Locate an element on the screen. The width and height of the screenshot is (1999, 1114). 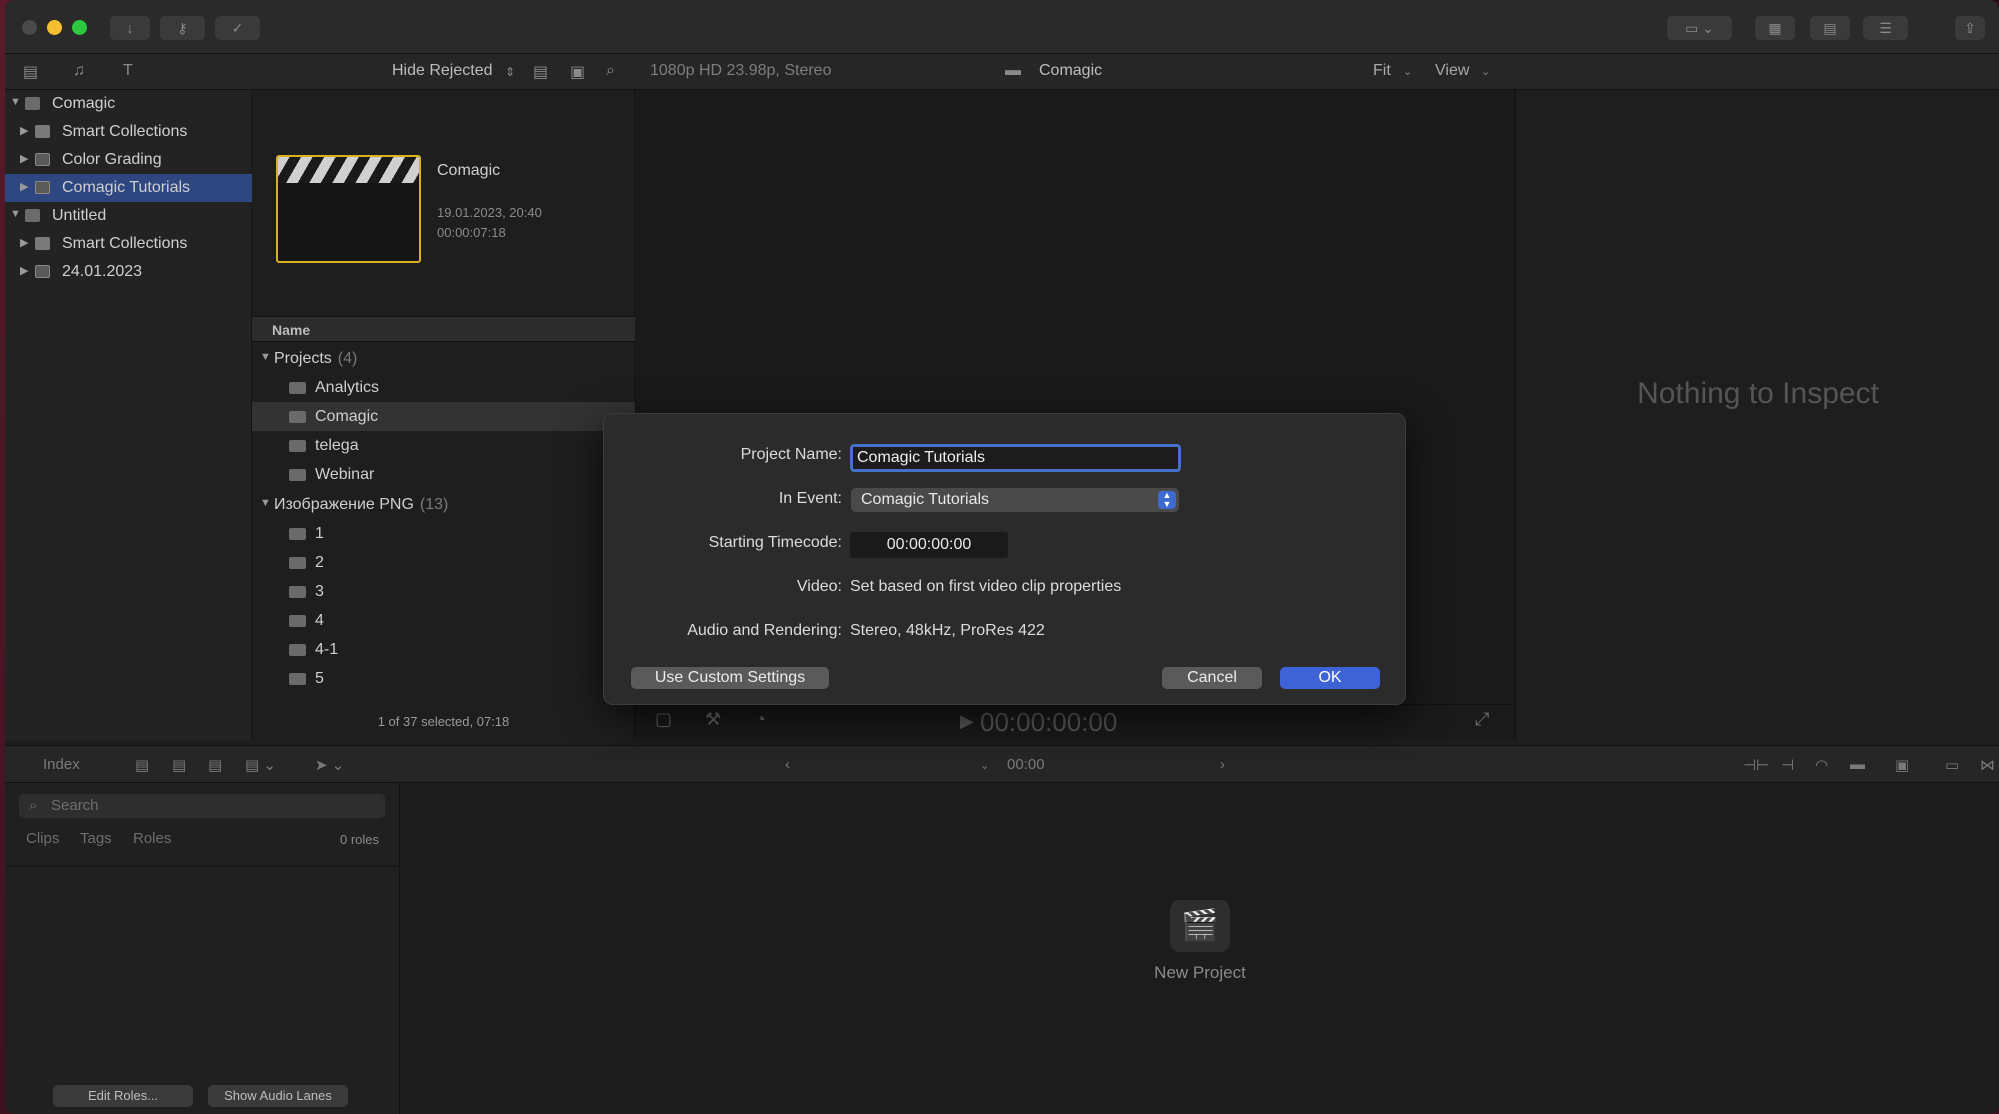
inspector-toggle-icon: ☰ is located at coordinates (1885, 28).